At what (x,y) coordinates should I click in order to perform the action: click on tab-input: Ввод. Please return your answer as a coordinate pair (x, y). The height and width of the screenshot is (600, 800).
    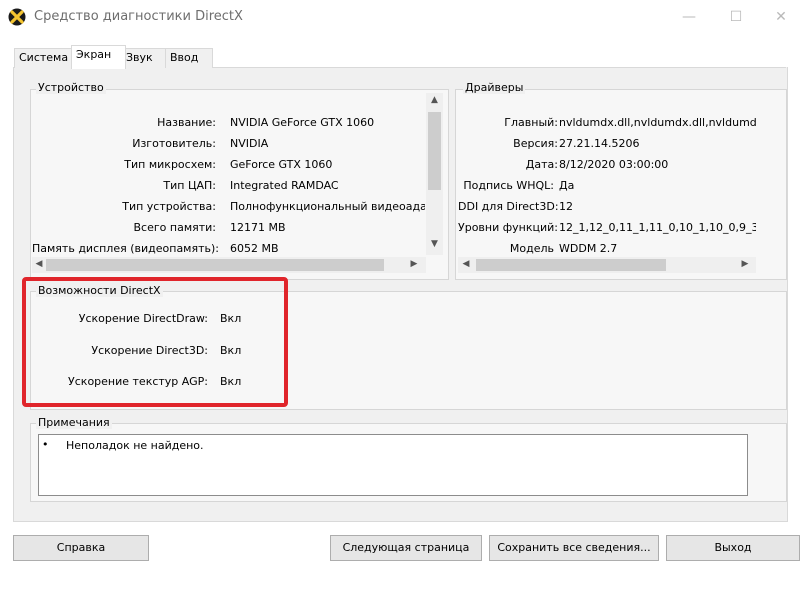
    Looking at the image, I should click on (189, 58).